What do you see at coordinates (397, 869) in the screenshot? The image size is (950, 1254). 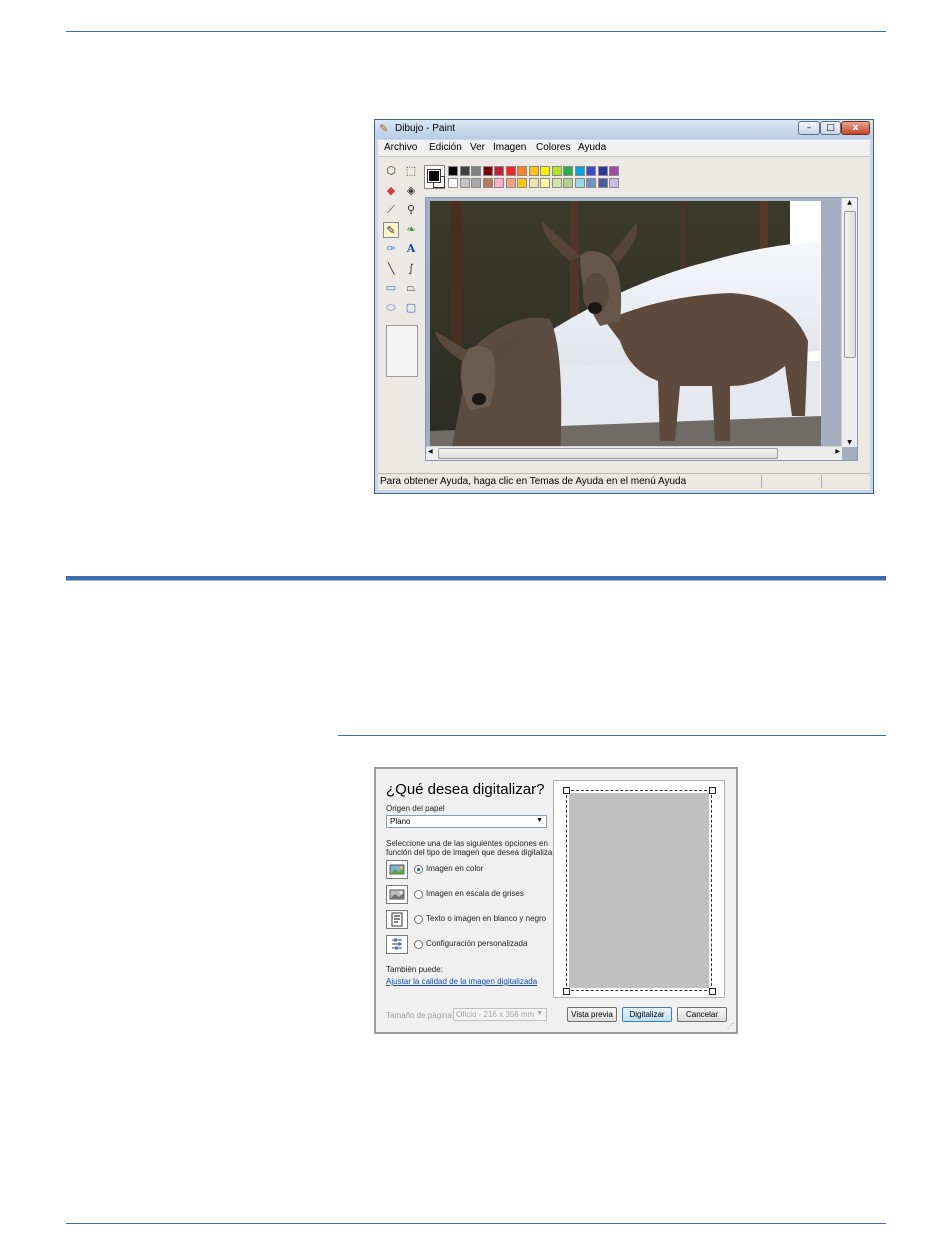 I see `color-image-icon` at bounding box center [397, 869].